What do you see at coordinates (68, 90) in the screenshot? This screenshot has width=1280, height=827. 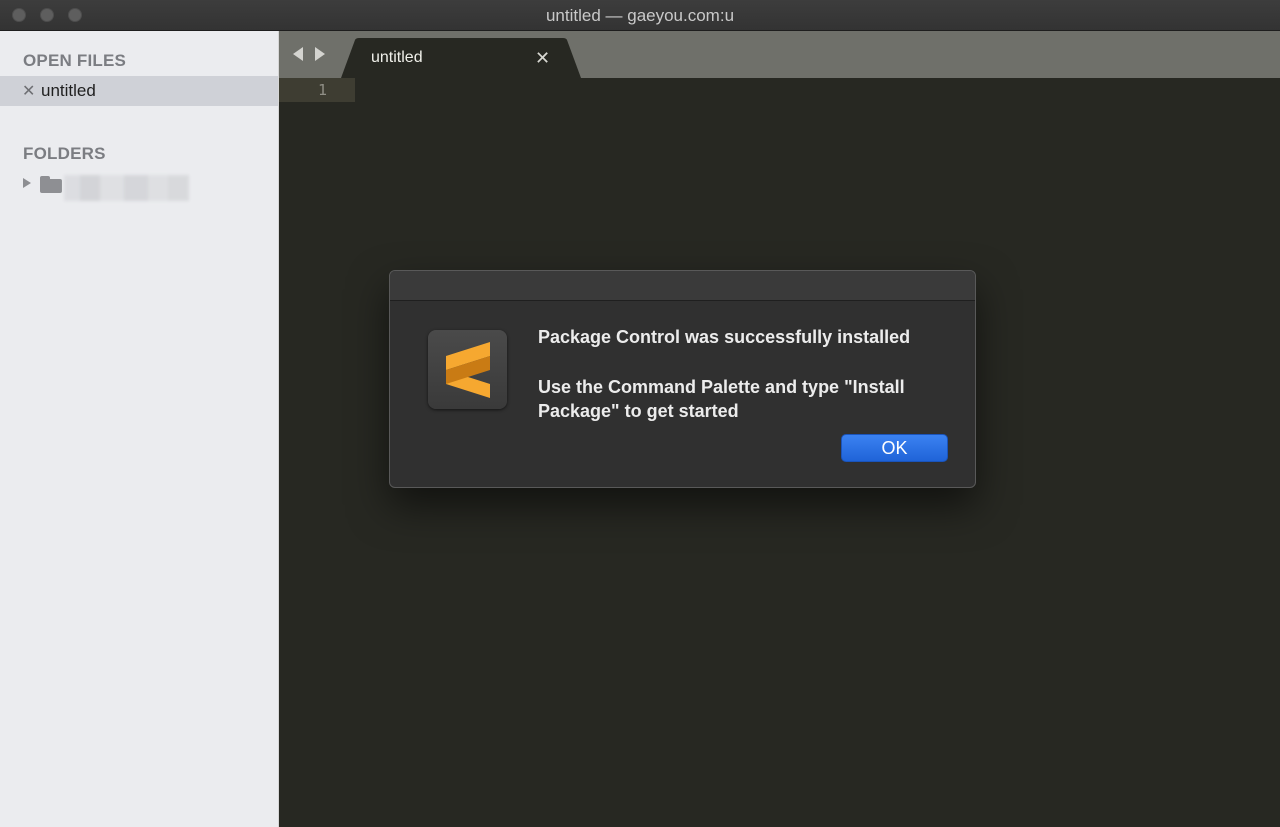 I see `open-file-name: untitled` at bounding box center [68, 90].